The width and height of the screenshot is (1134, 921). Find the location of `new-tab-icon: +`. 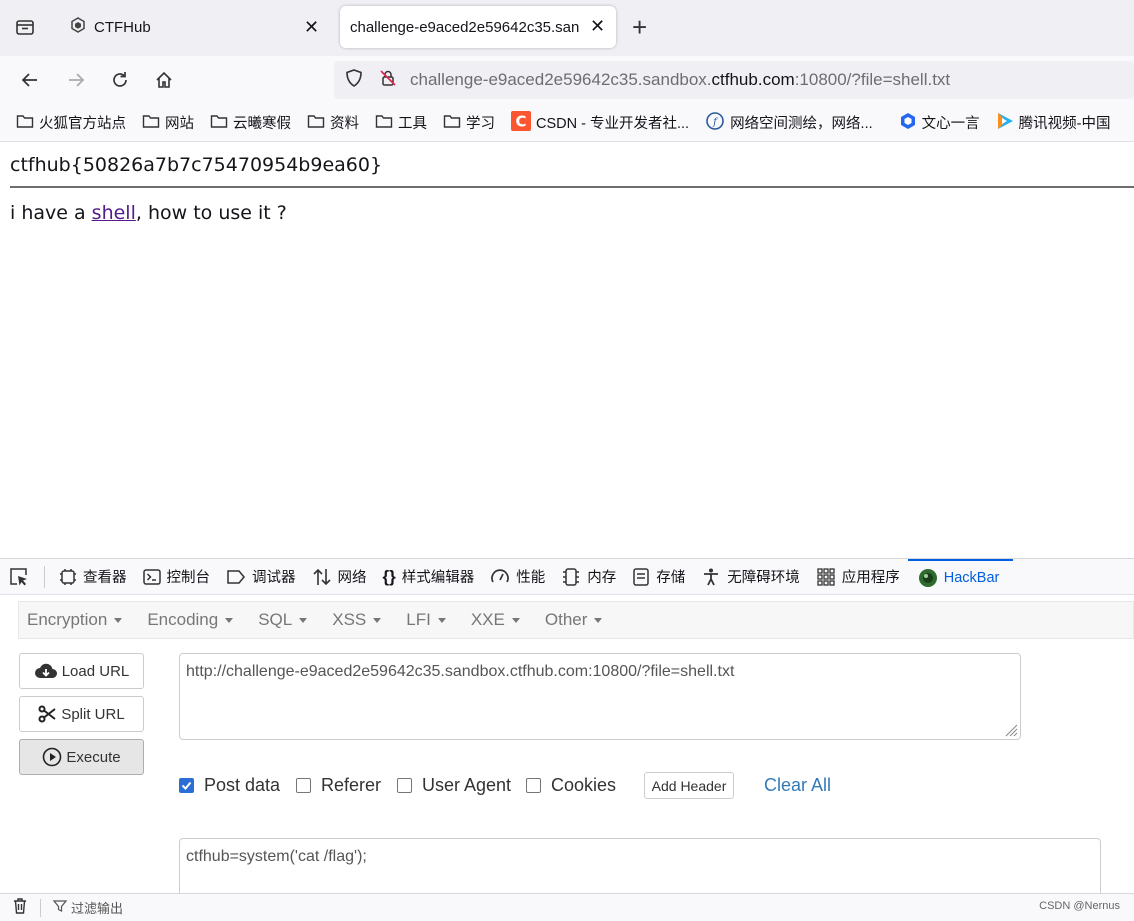

new-tab-icon: + is located at coordinates (639, 27).